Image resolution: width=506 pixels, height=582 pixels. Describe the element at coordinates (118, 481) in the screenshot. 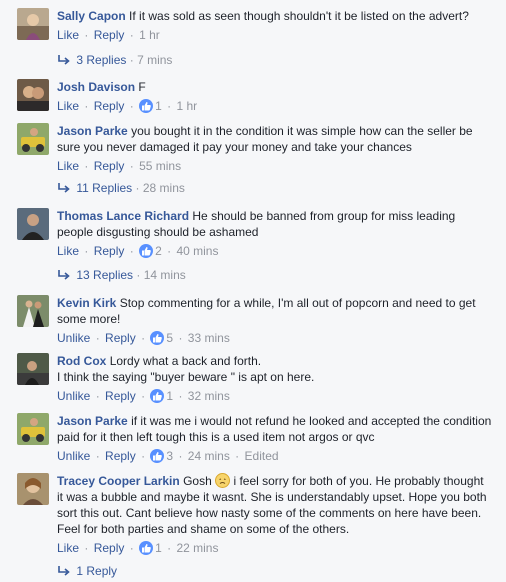

I see `comment-author: Tracey Cooper Larkin` at that location.